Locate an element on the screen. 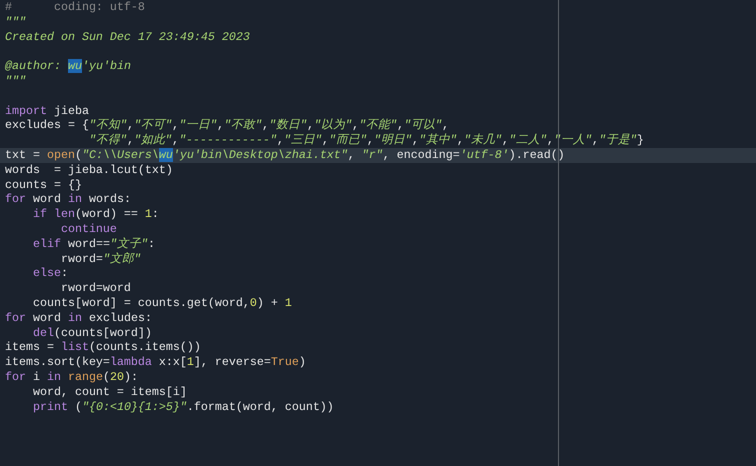 The height and width of the screenshot is (466, 756). code-line: else: is located at coordinates (50, 274).